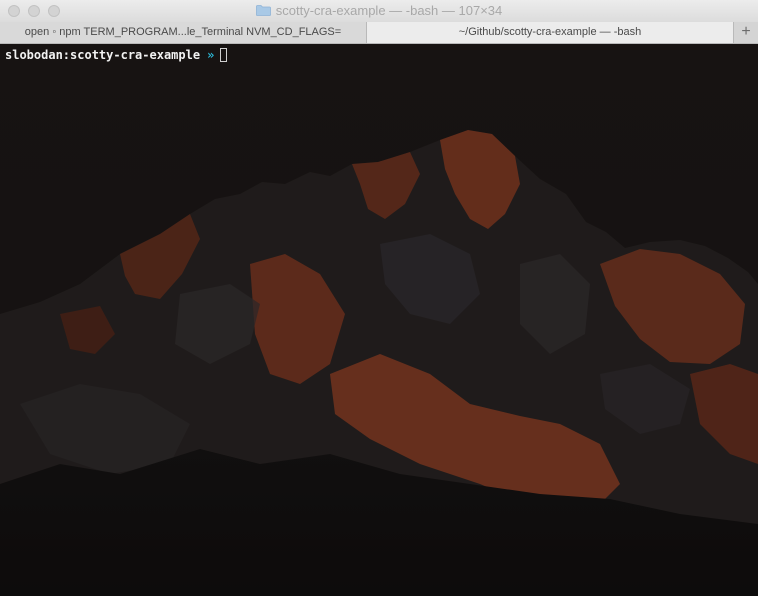 The height and width of the screenshot is (596, 758). I want to click on text-cursor, so click(224, 55).